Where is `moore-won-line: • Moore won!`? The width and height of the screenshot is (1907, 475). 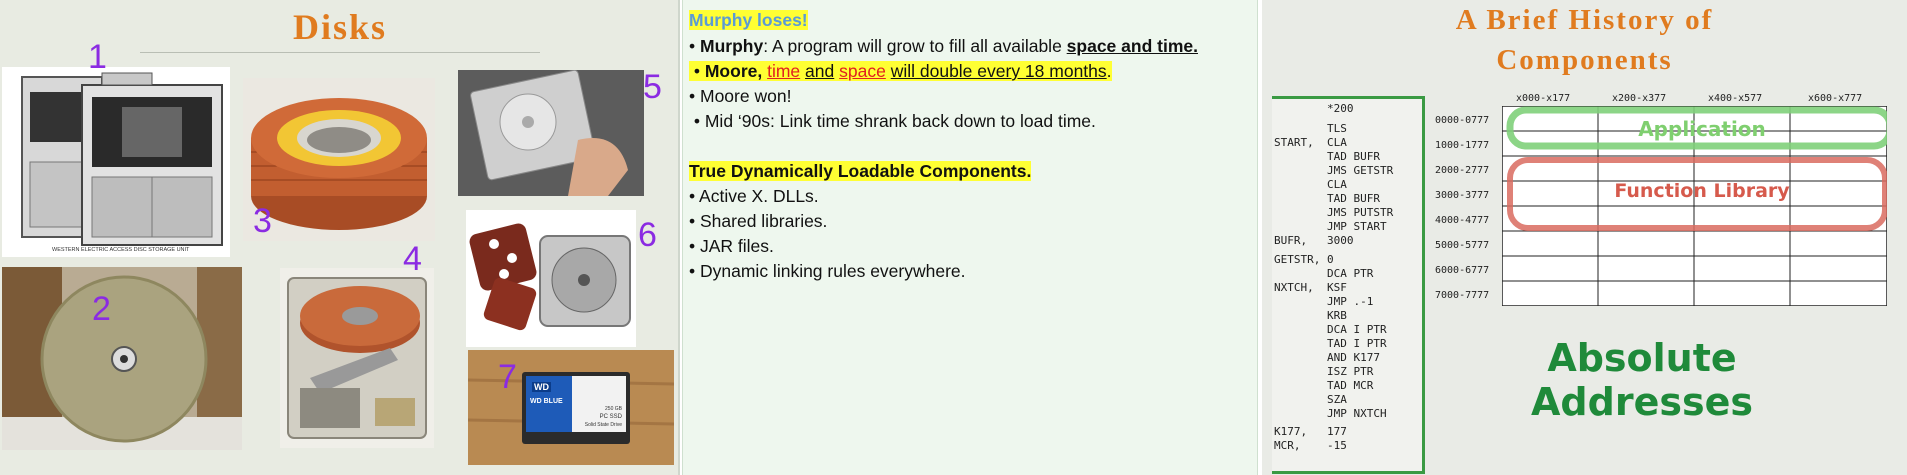 moore-won-line: • Moore won! is located at coordinates (740, 96).